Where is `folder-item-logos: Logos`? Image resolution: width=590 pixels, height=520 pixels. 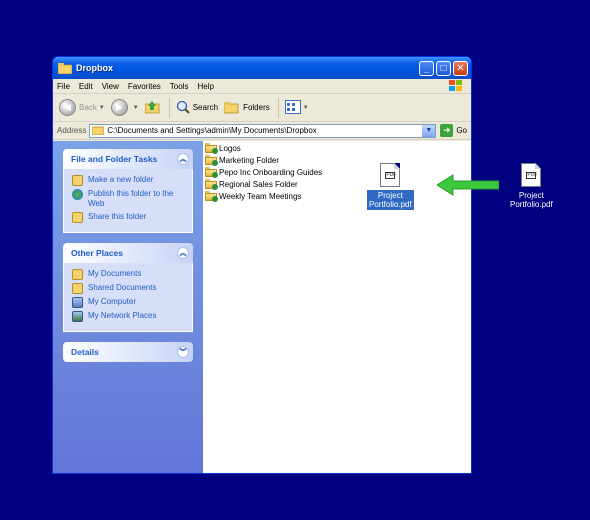 folder-item-logos: Logos is located at coordinates (223, 148).